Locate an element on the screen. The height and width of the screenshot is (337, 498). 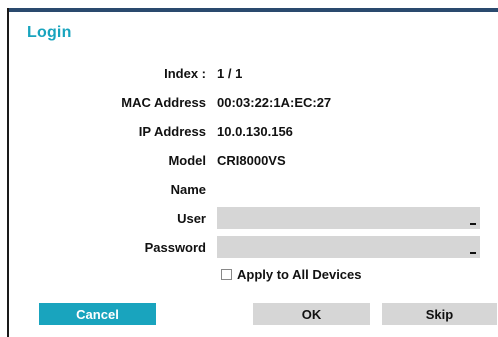
dialog-left-border is located at coordinates (8, 172).